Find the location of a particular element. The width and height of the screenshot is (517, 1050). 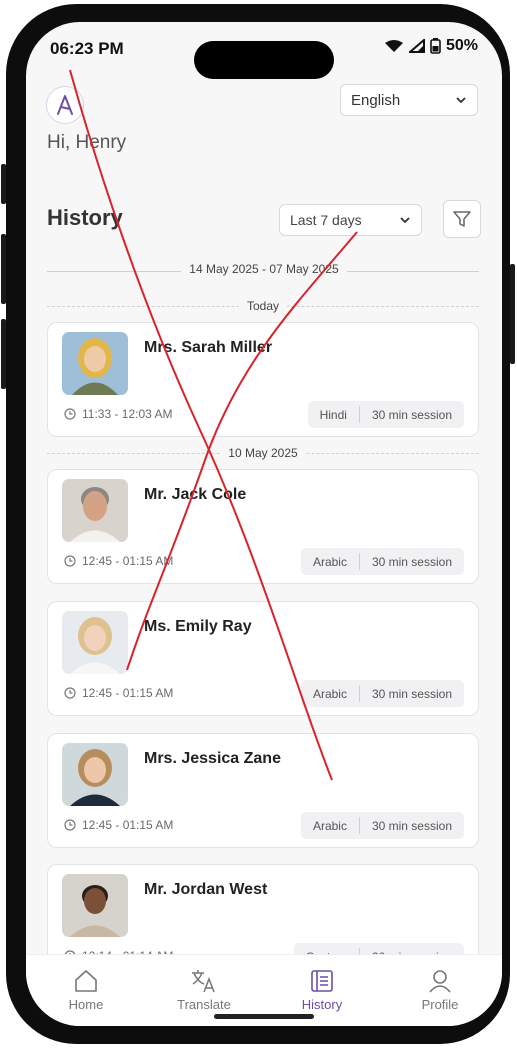

date-range-select: Last 7 days is located at coordinates (350, 220).